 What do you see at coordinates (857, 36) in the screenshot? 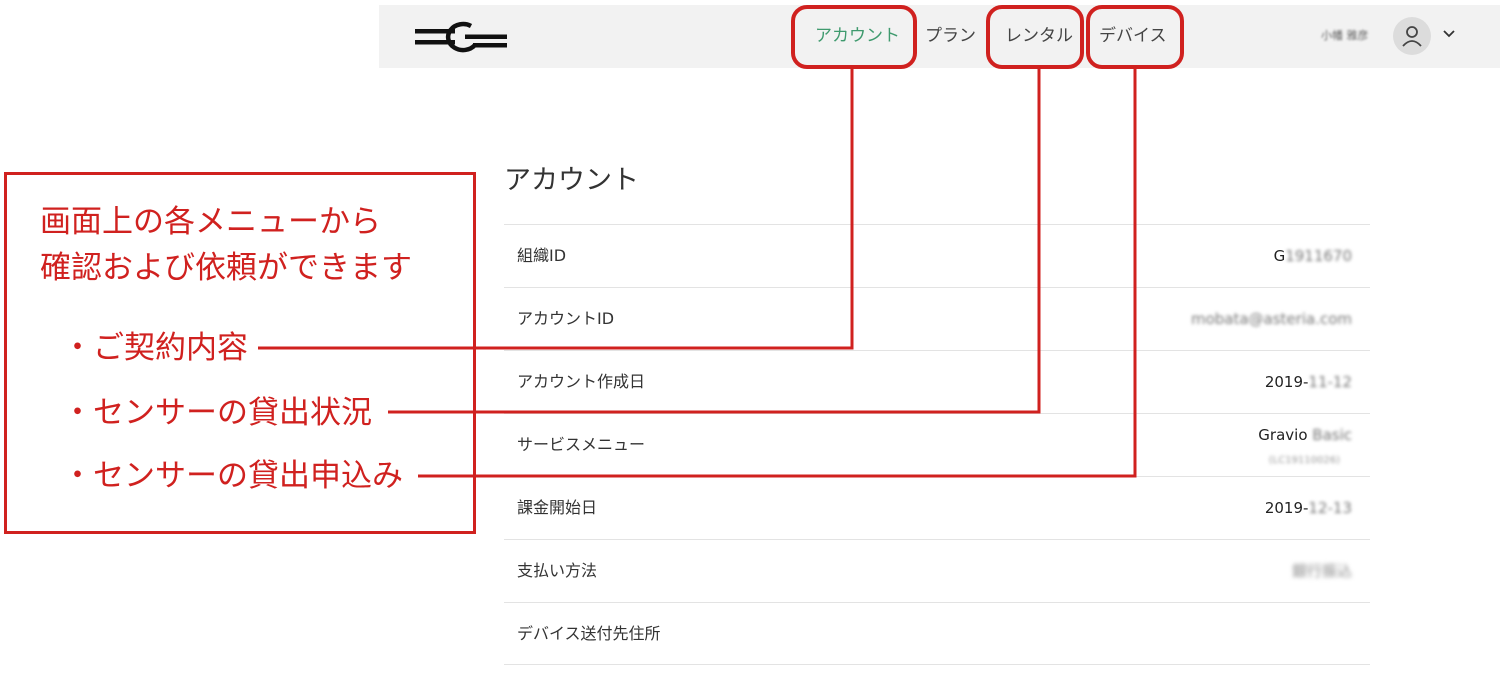
I see `nav-tab-account: アカウント` at bounding box center [857, 36].